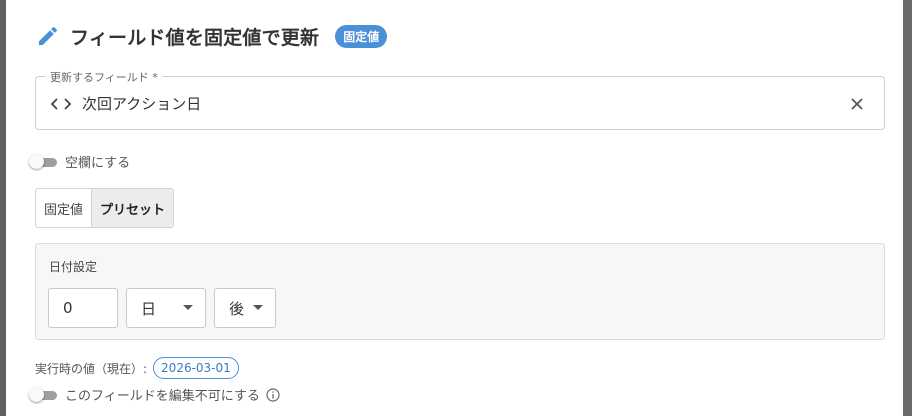 Image resolution: width=912 pixels, height=416 pixels. What do you see at coordinates (43, 161) in the screenshot?
I see `blank-toggle` at bounding box center [43, 161].